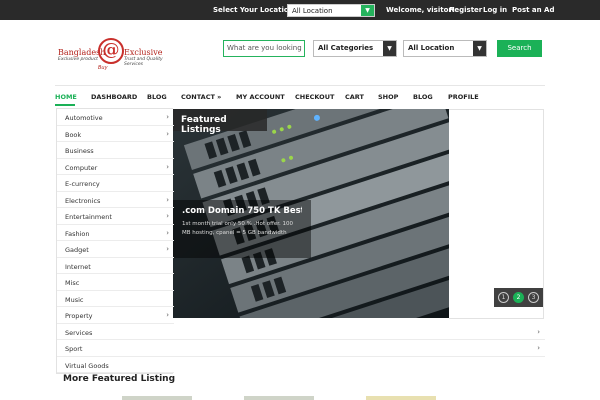 The image size is (600, 400). Describe the element at coordinates (346, 48) in the screenshot. I see `category-select-value: All Categories` at that location.